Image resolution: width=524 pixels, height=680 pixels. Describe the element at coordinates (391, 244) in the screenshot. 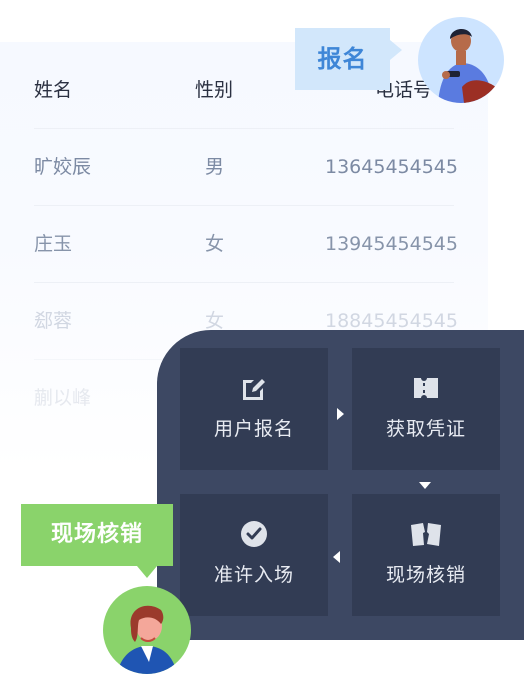

I see `cell-phone: 13945454545` at that location.